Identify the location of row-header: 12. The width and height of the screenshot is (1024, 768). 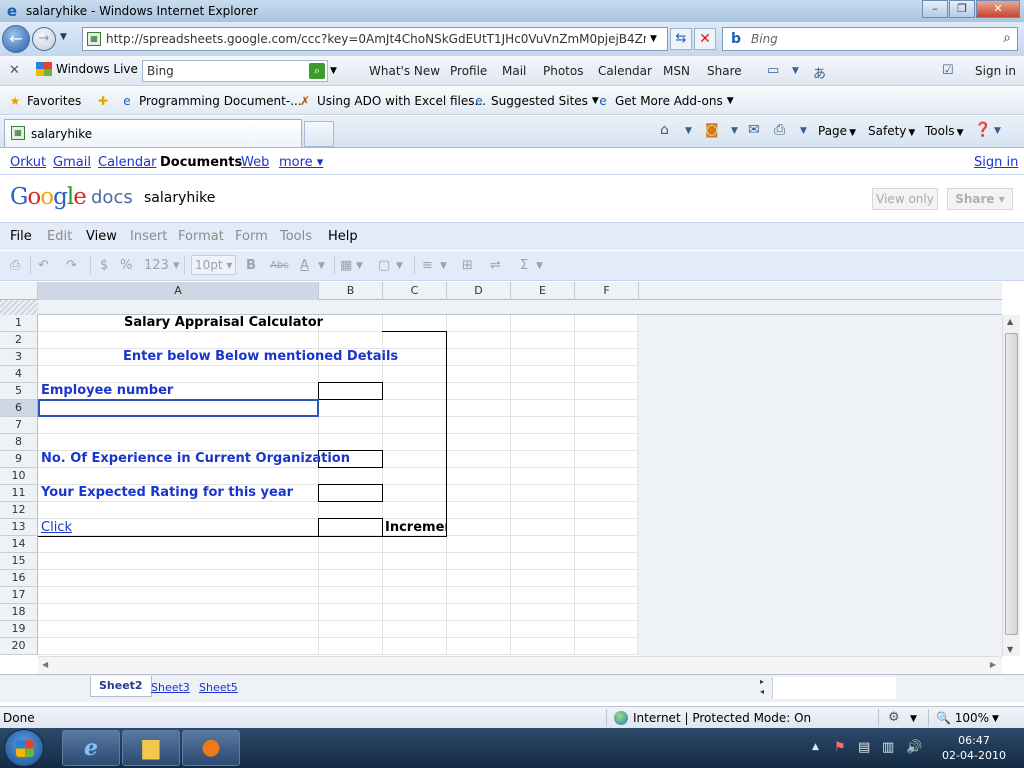
(19, 510).